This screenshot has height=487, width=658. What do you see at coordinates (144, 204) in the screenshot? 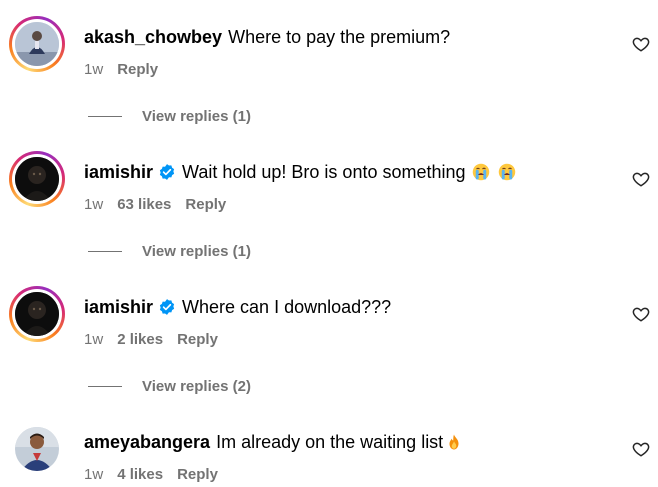
I see `likes-count: 63 likes` at bounding box center [144, 204].